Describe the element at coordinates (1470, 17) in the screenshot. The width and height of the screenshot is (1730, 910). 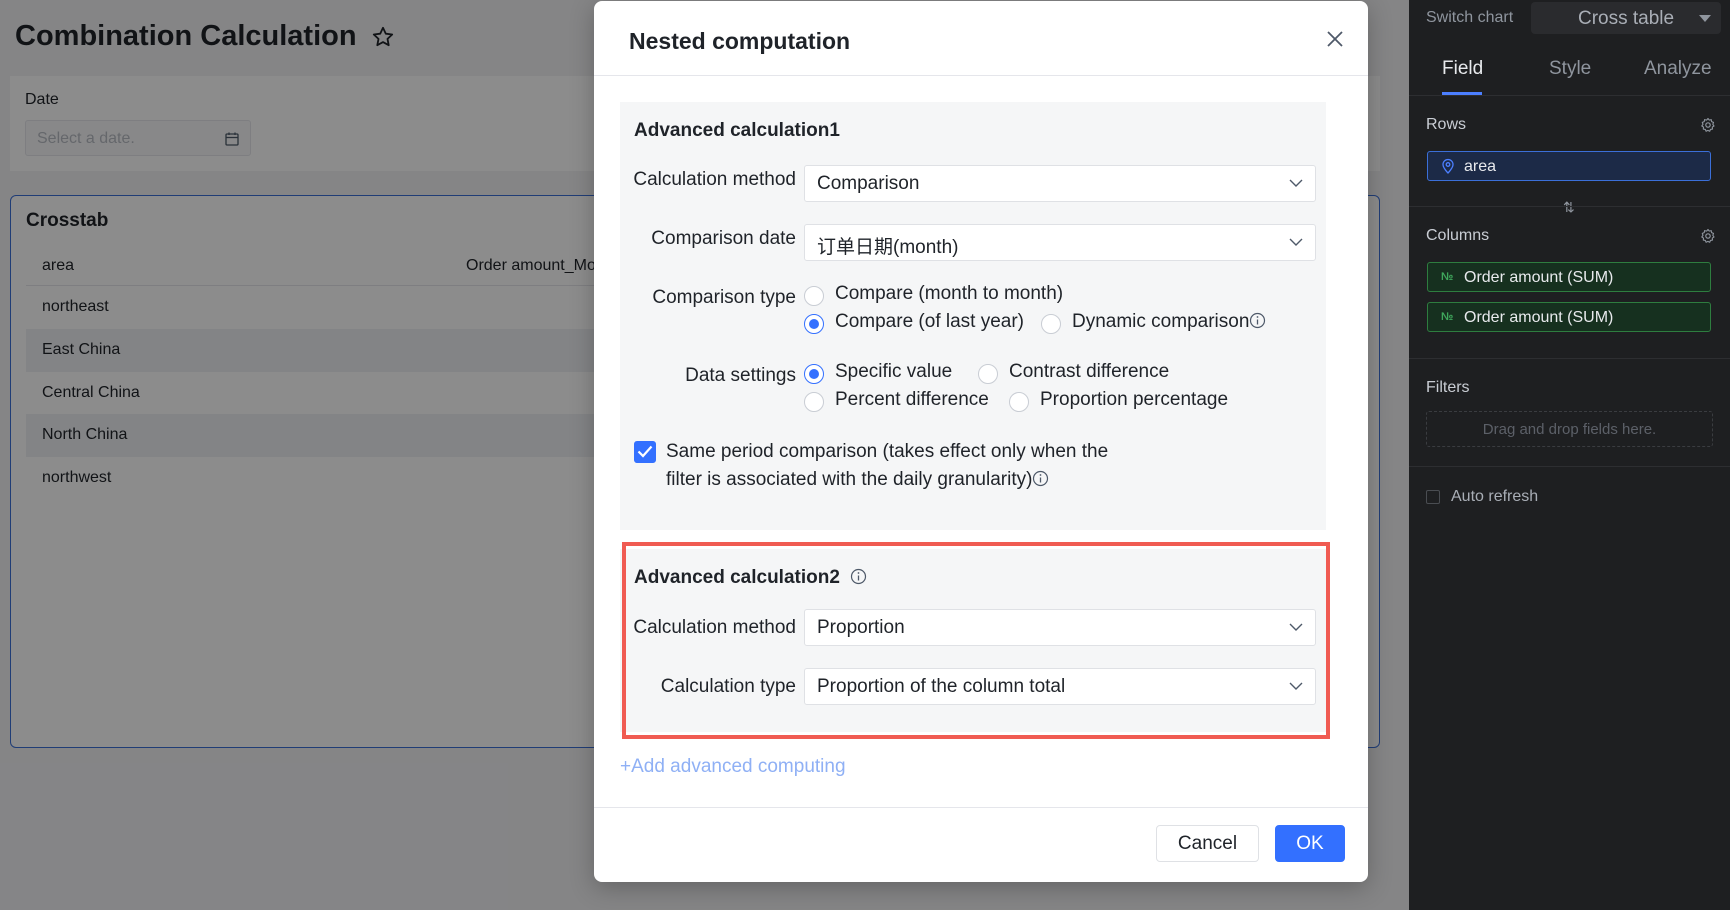
I see `switch-chart-label: Switch chart` at that location.